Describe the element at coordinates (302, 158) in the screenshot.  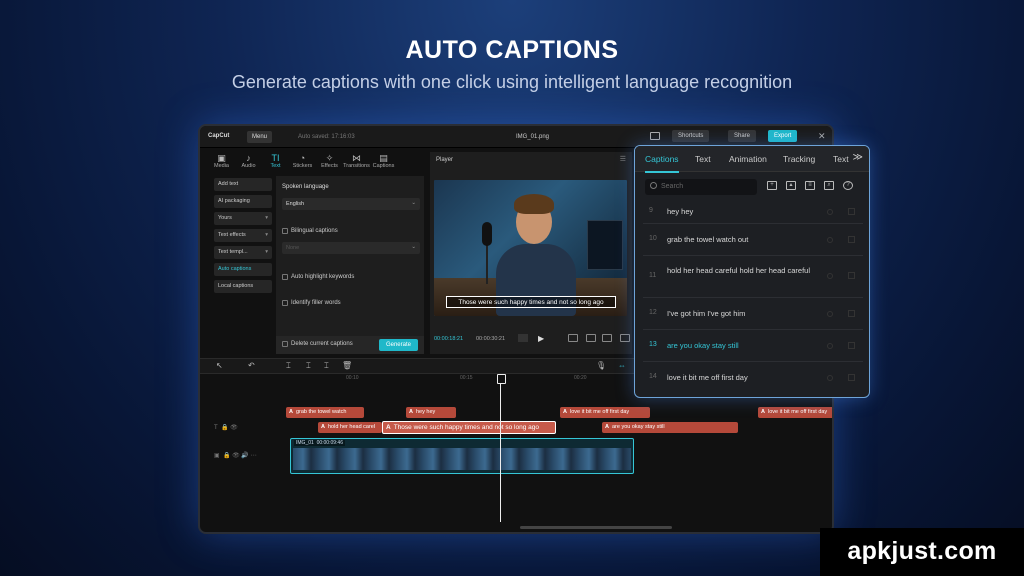
I see `sticker-icon: ◔` at that location.